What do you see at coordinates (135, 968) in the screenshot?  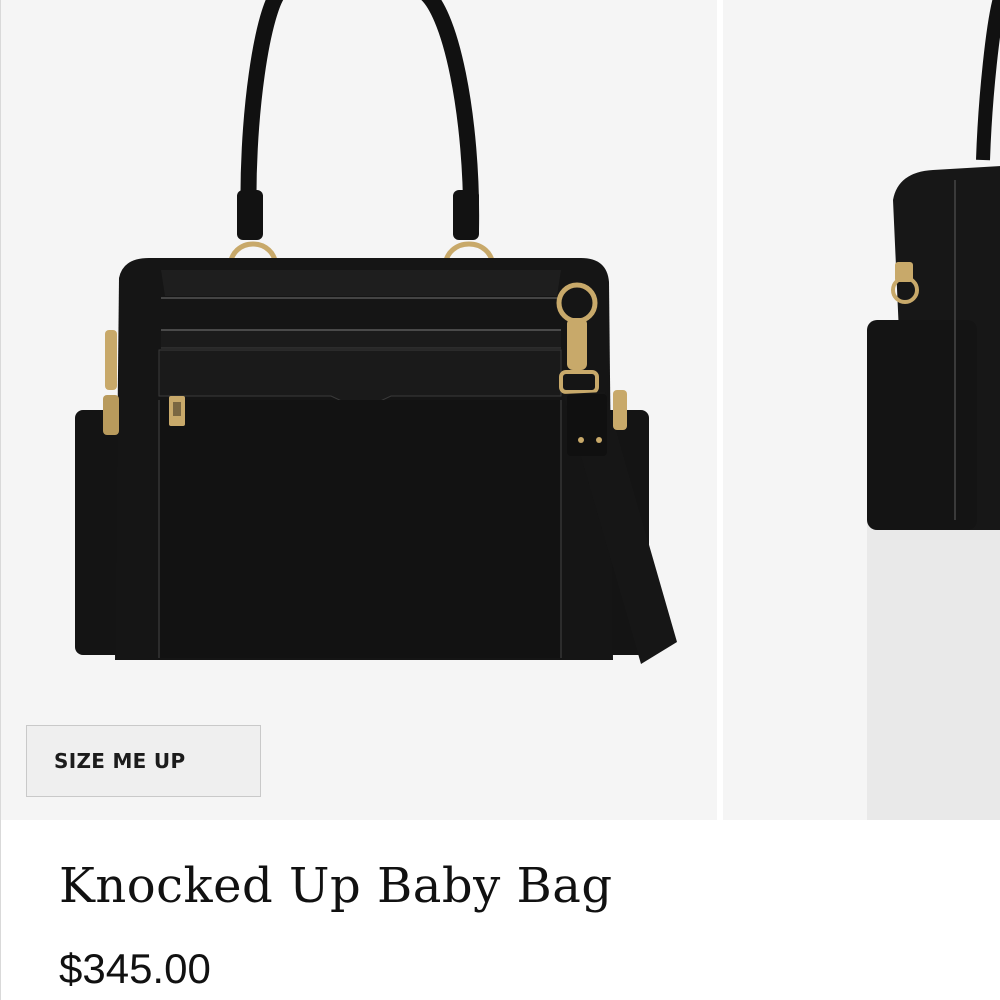 I see `product-price: $345.00` at bounding box center [135, 968].